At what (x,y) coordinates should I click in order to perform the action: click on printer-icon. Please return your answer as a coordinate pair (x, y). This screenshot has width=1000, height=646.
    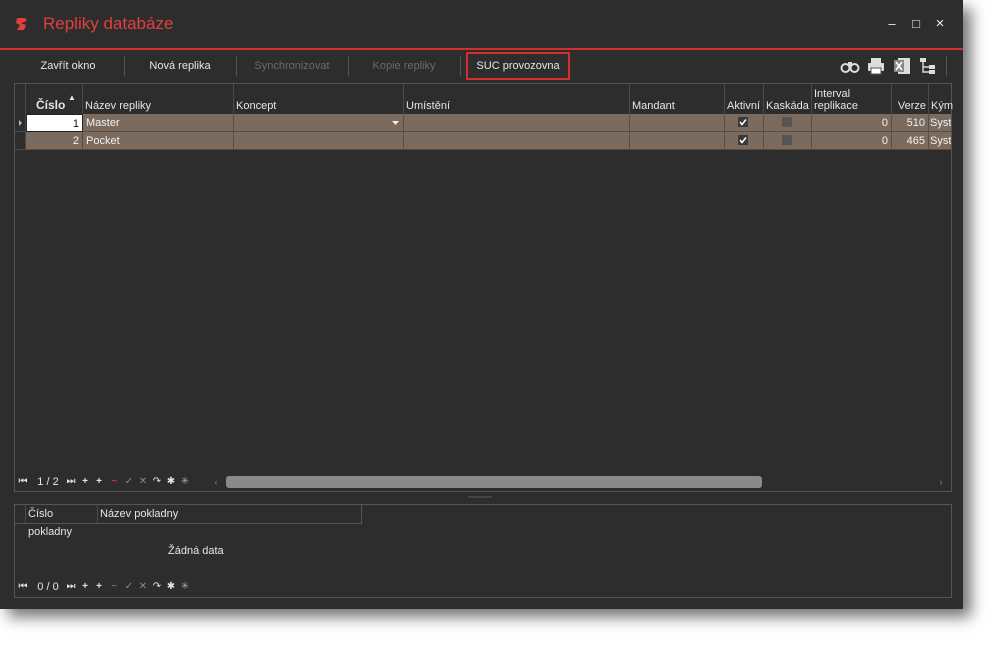
    Looking at the image, I should click on (876, 66).